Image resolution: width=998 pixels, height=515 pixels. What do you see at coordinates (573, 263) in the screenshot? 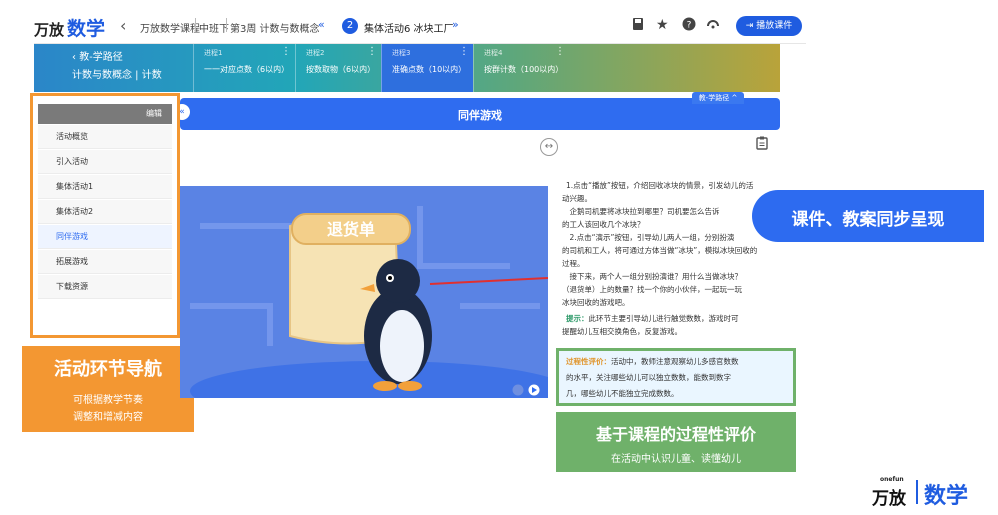
I see `lesson-line: 过程。` at bounding box center [573, 263].